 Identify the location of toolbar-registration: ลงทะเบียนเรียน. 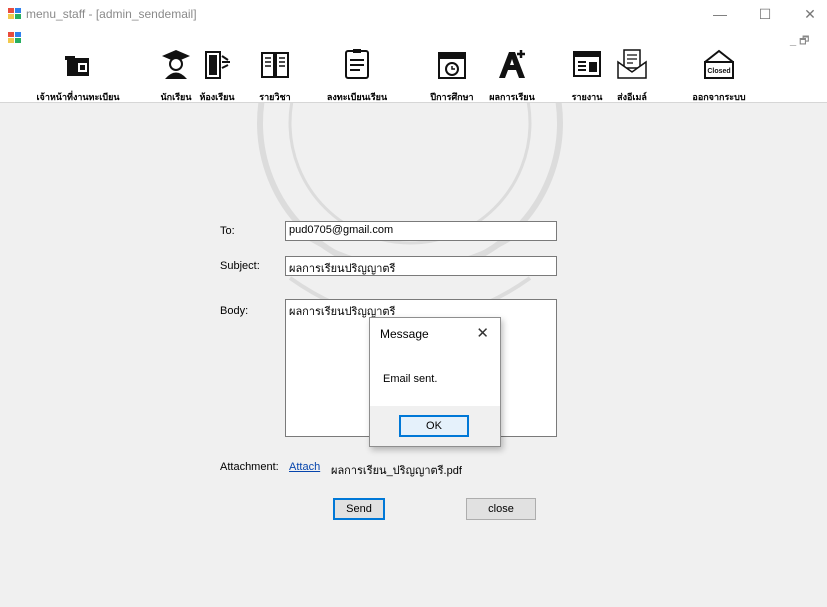
(357, 75).